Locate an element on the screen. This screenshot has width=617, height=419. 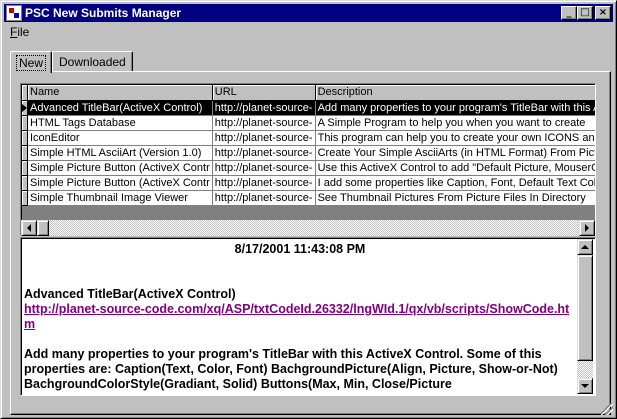
arrow-up-icon is located at coordinates (585, 247).